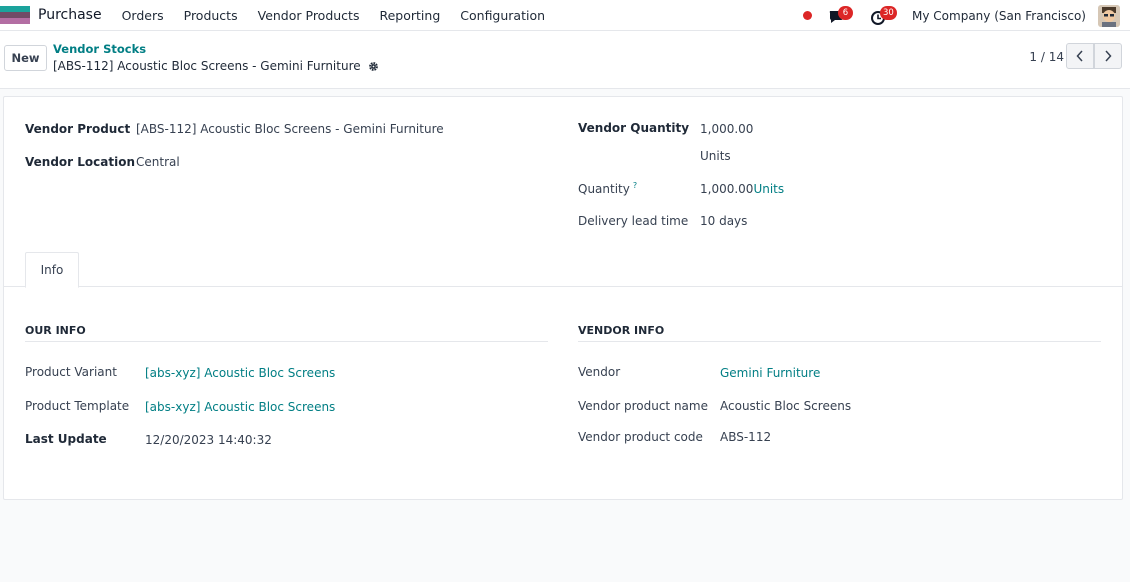 This screenshot has height=582, width=1130. What do you see at coordinates (77, 406) in the screenshot?
I see `product-template-label: Product Template` at bounding box center [77, 406].